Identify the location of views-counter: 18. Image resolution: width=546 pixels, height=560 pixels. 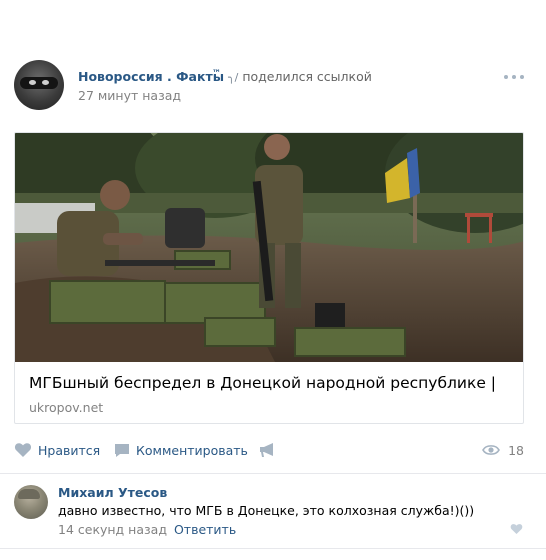
(503, 450).